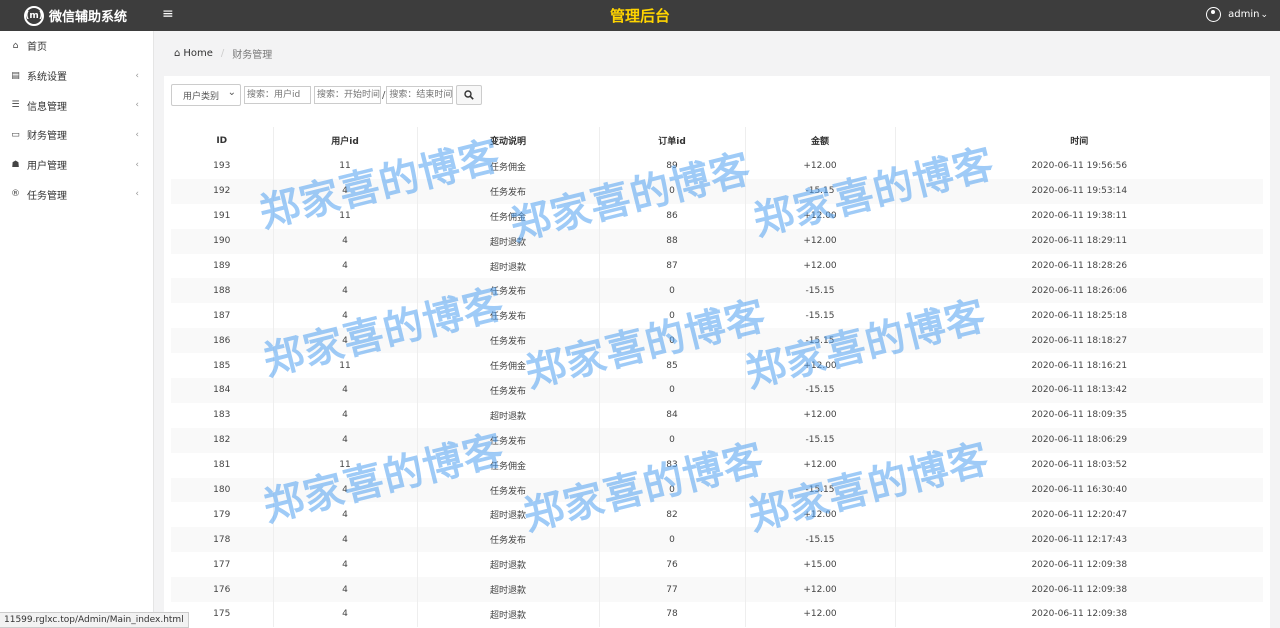 The width and height of the screenshot is (1280, 628). I want to click on sidebar-item-label: 用户管理, so click(47, 167).